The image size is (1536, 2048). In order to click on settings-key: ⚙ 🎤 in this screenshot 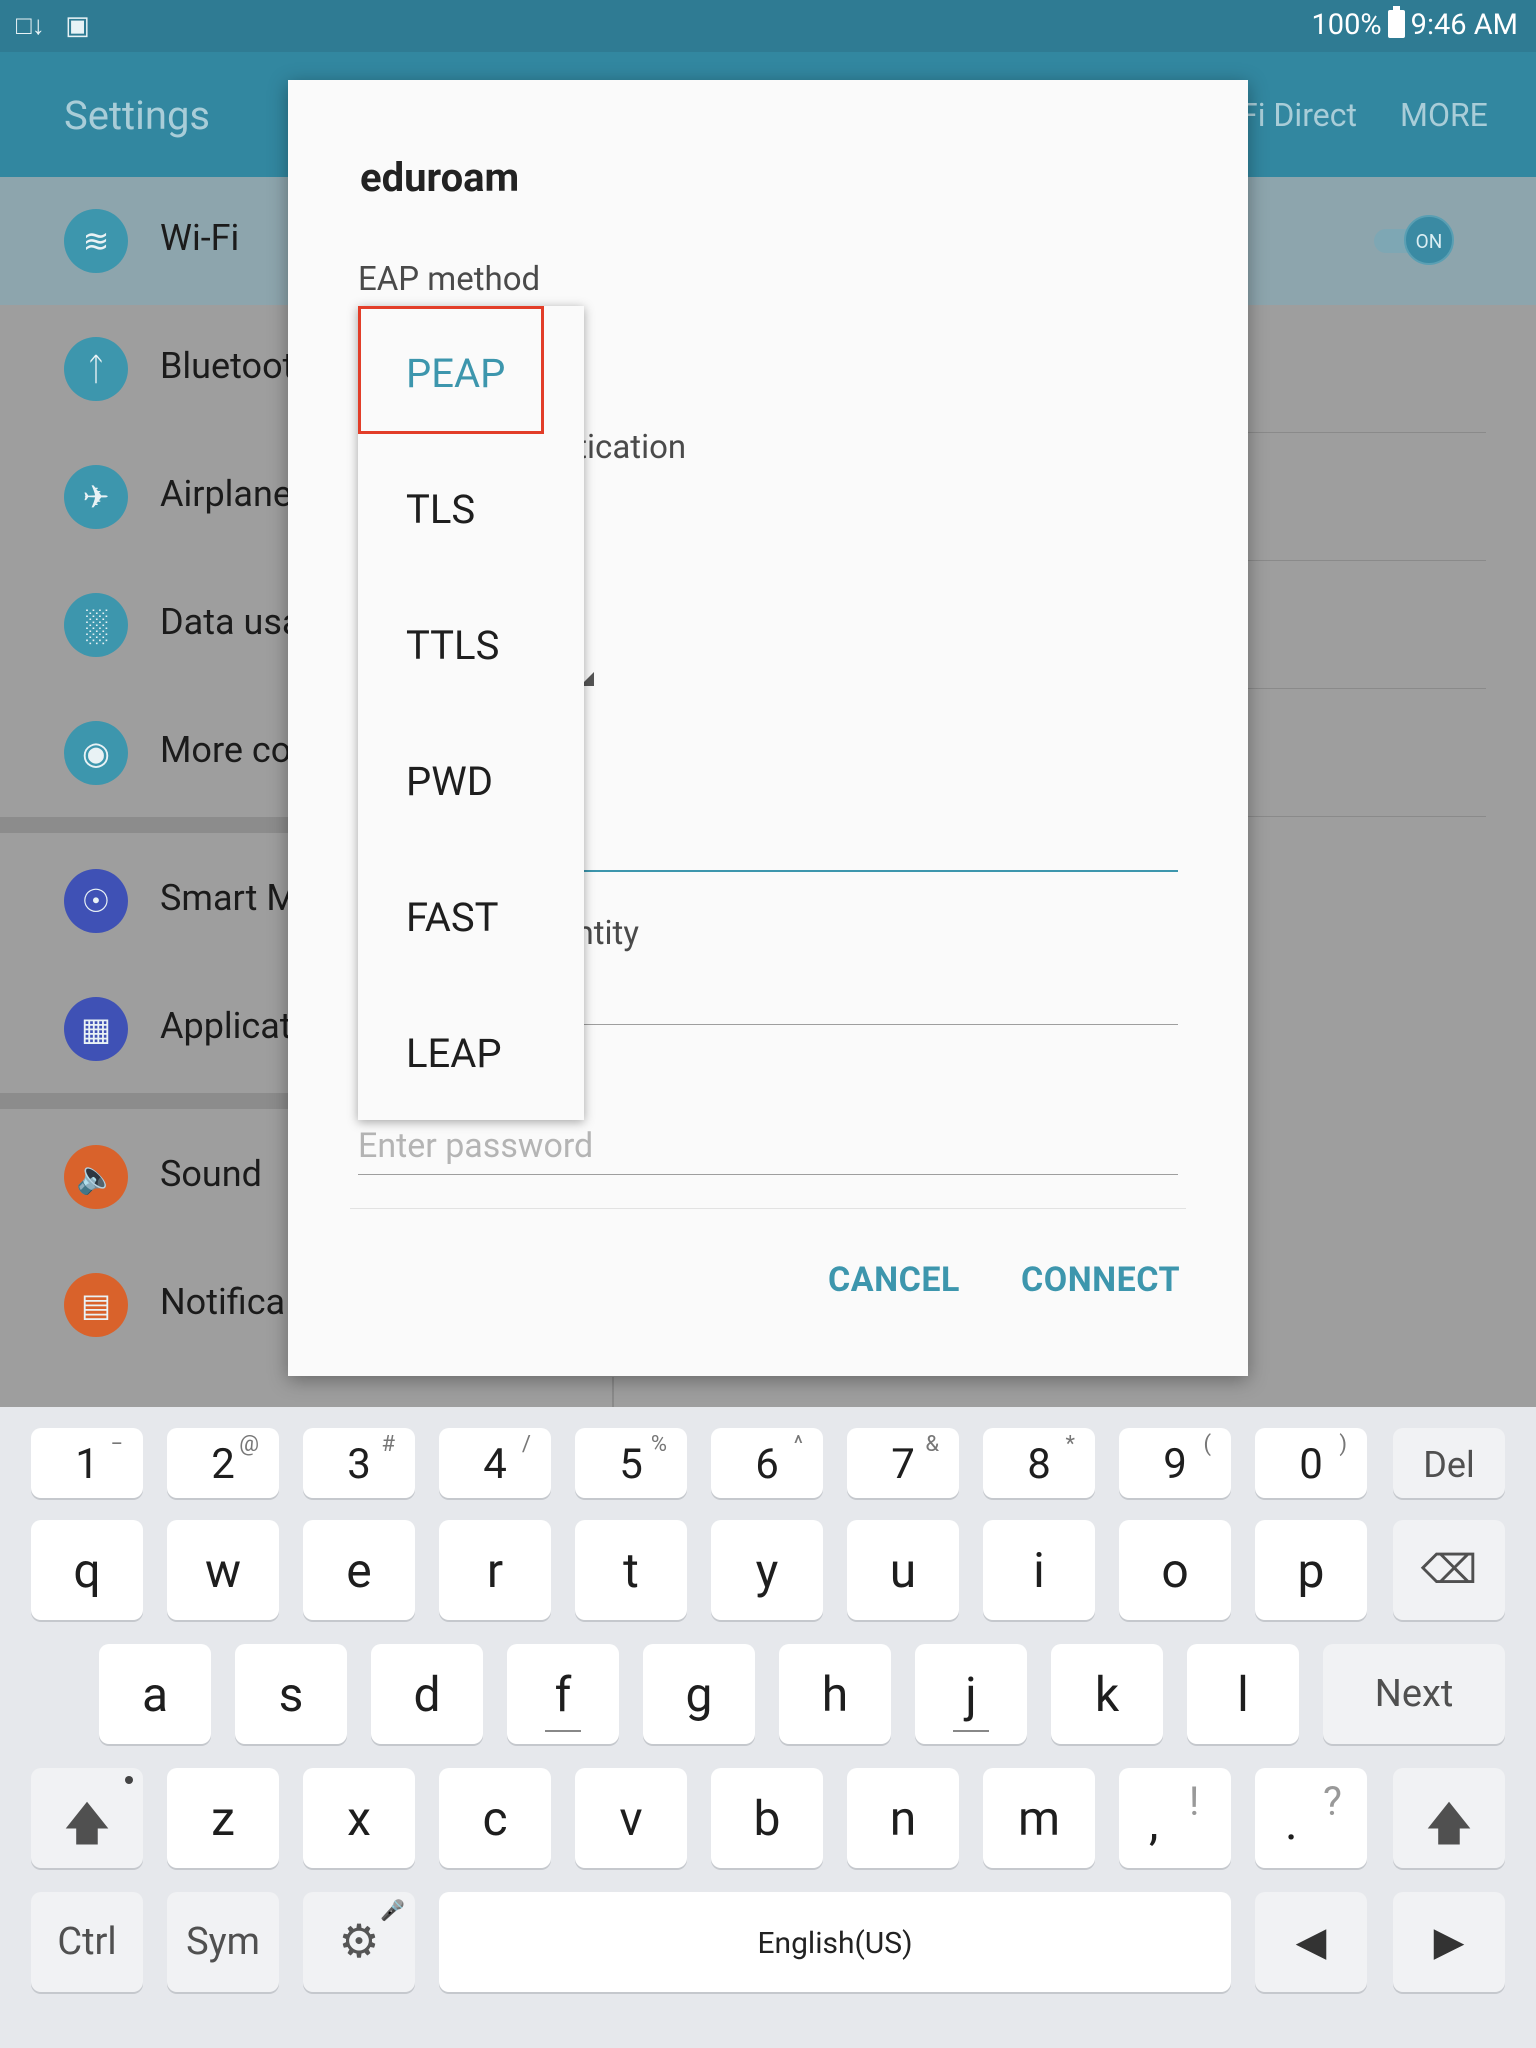, I will do `click(359, 1942)`.